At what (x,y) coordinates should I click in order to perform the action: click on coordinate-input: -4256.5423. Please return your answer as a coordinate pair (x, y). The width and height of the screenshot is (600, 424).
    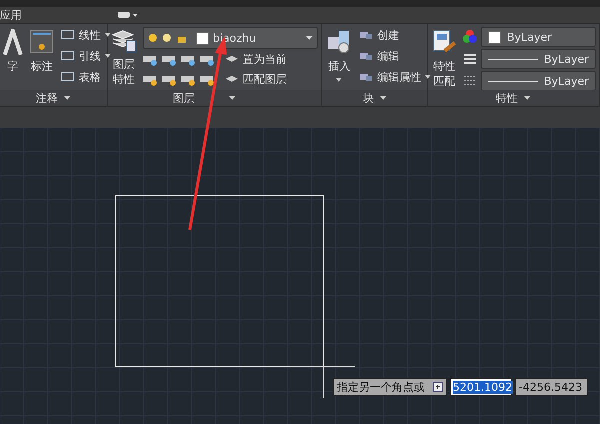
    Looking at the image, I should click on (551, 387).